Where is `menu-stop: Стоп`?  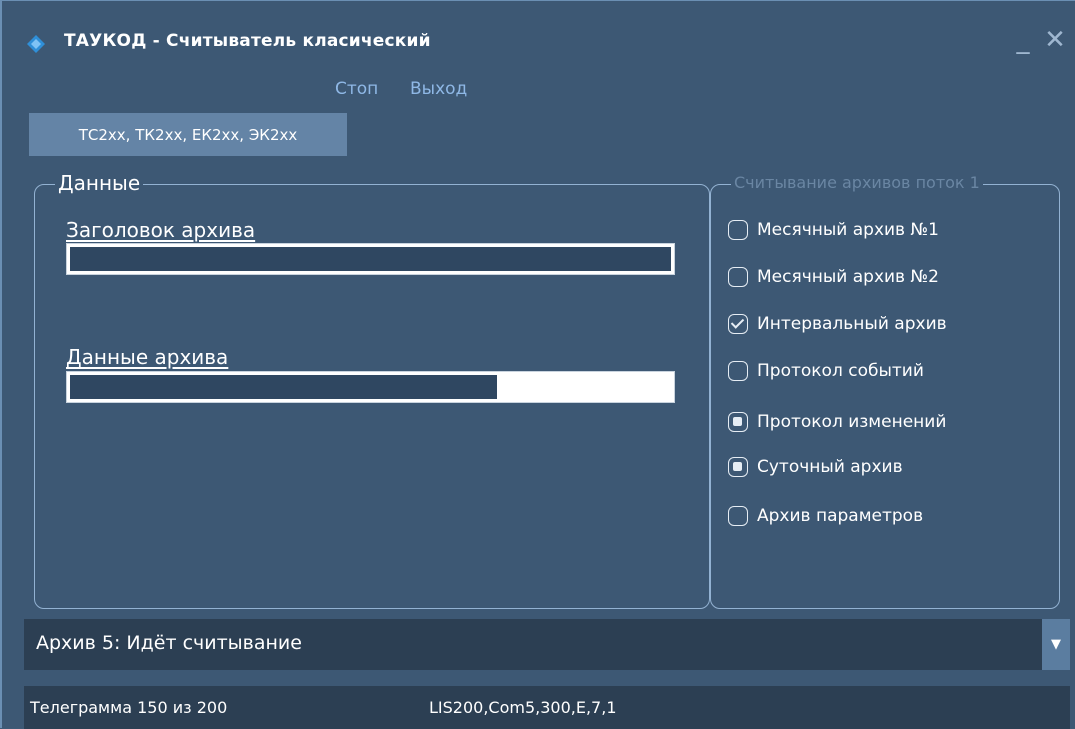
menu-stop: Стоп is located at coordinates (356, 89).